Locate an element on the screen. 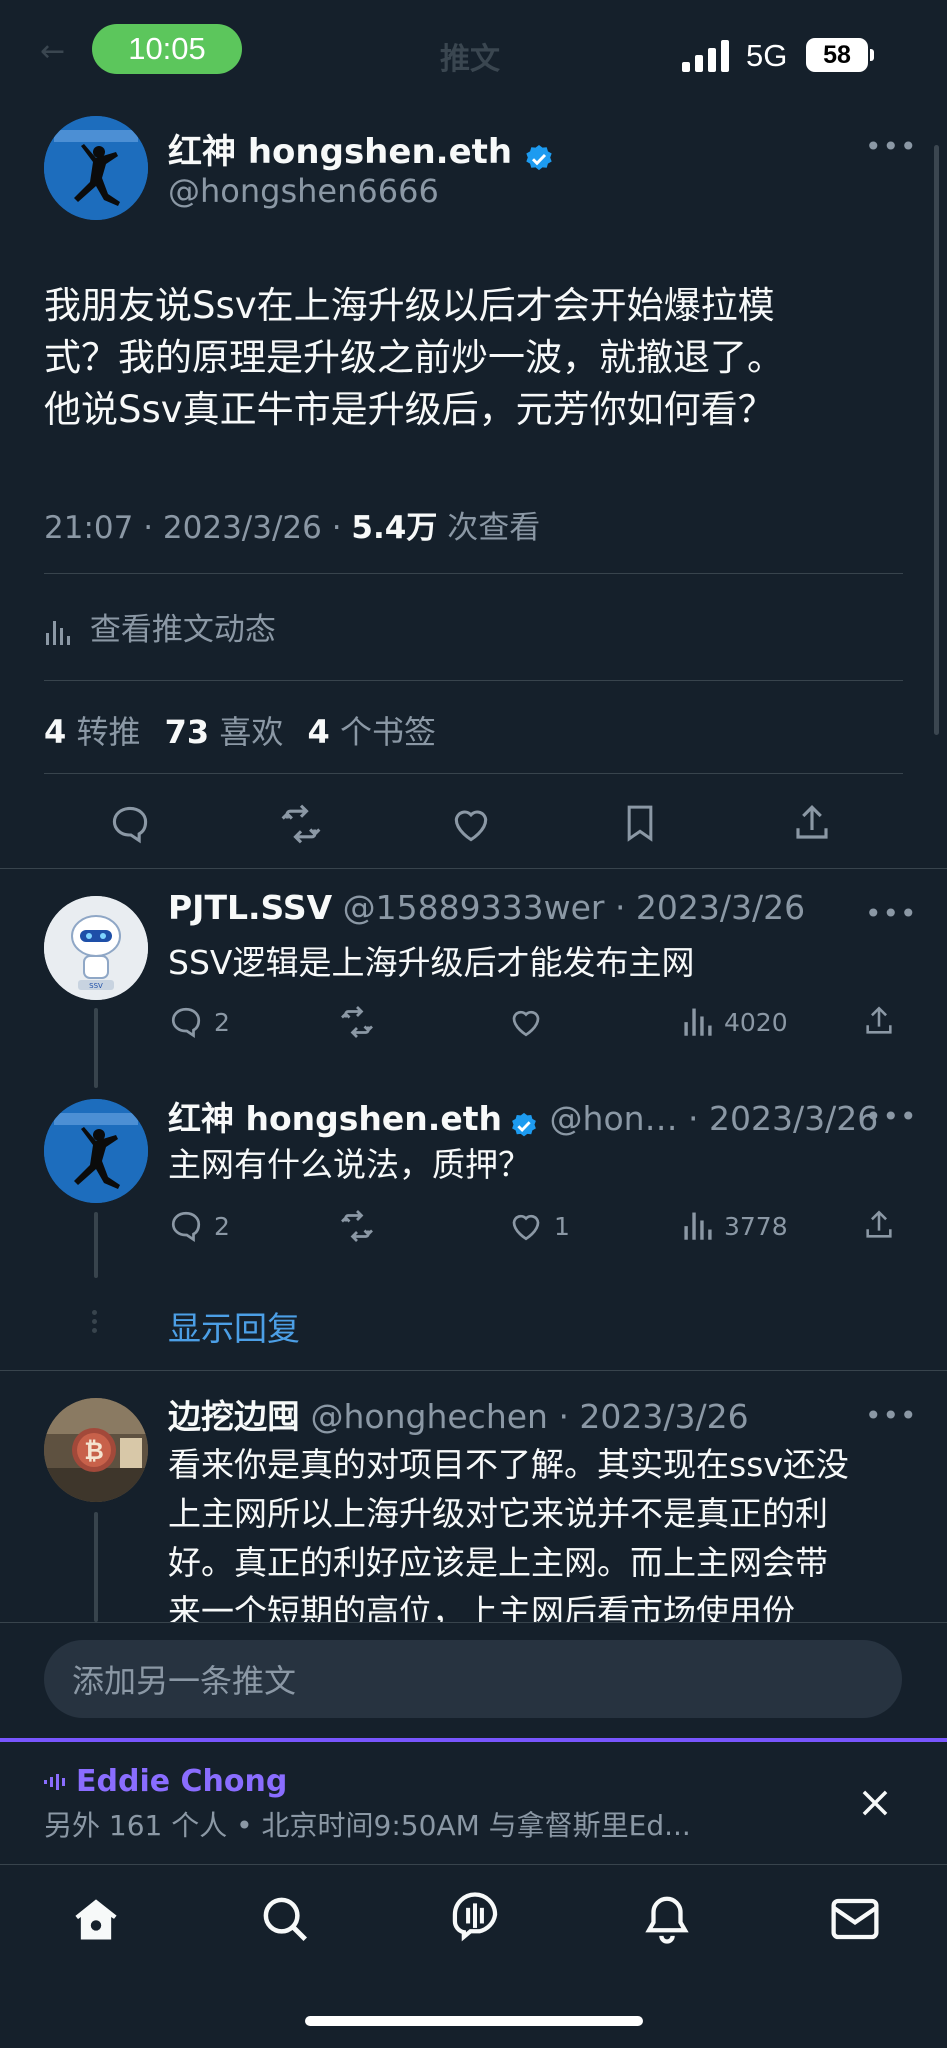  verified-badge-icon is located at coordinates (524, 1124).